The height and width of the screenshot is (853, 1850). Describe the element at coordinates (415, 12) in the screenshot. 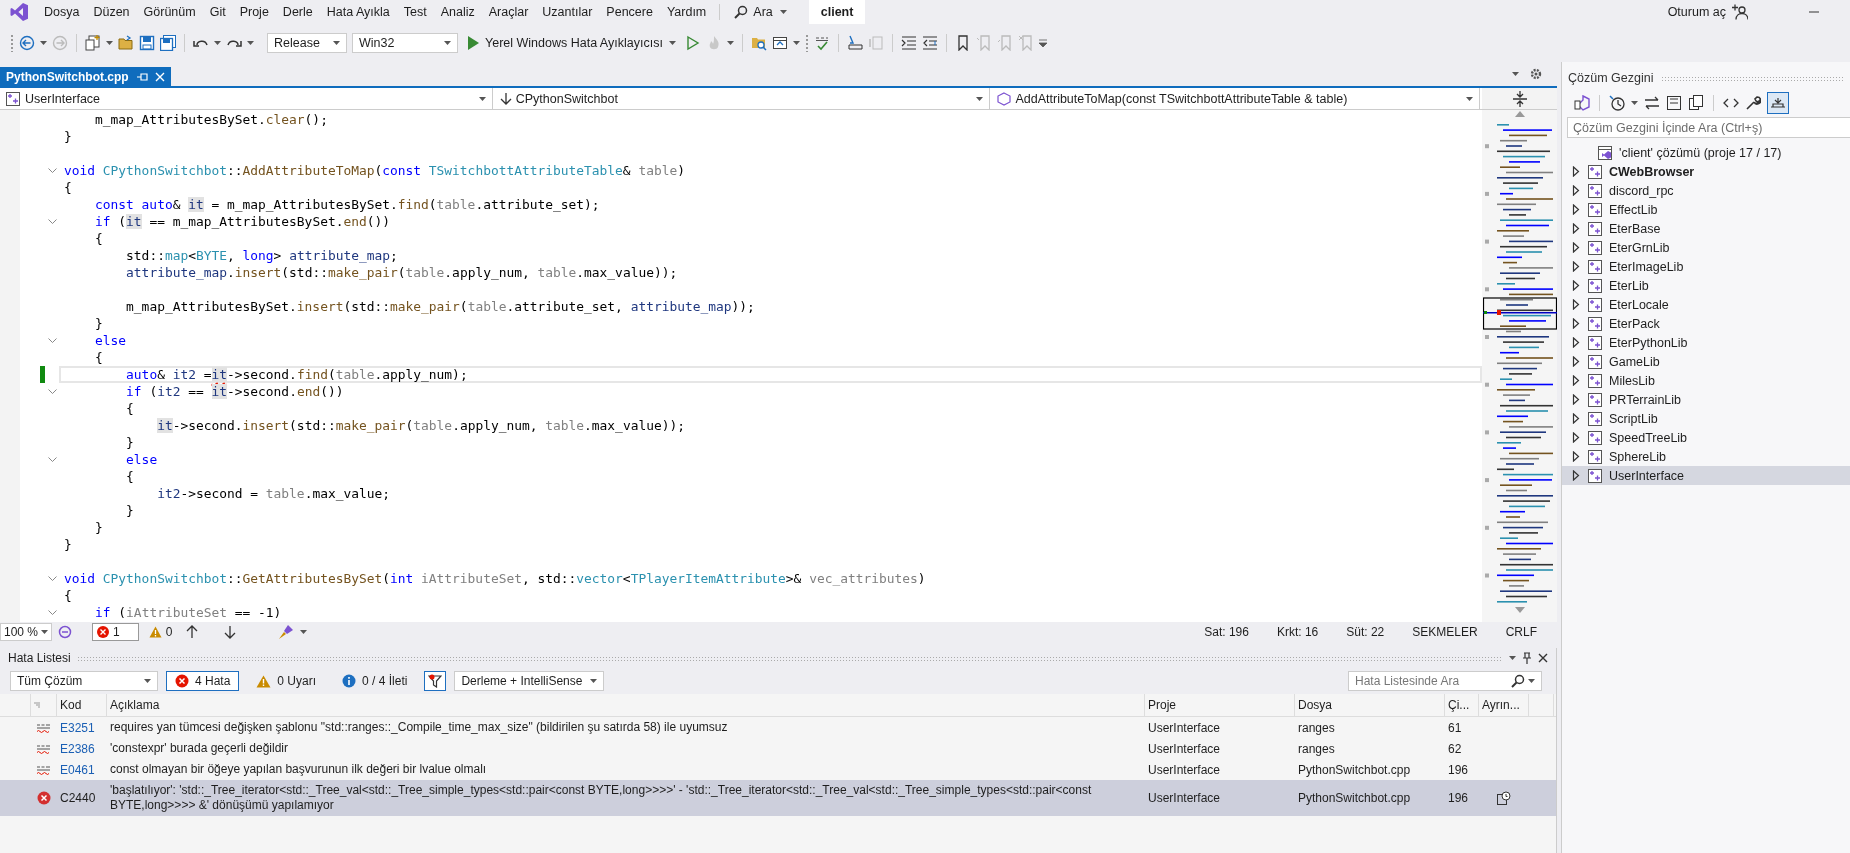

I see `menu-item: Test` at that location.